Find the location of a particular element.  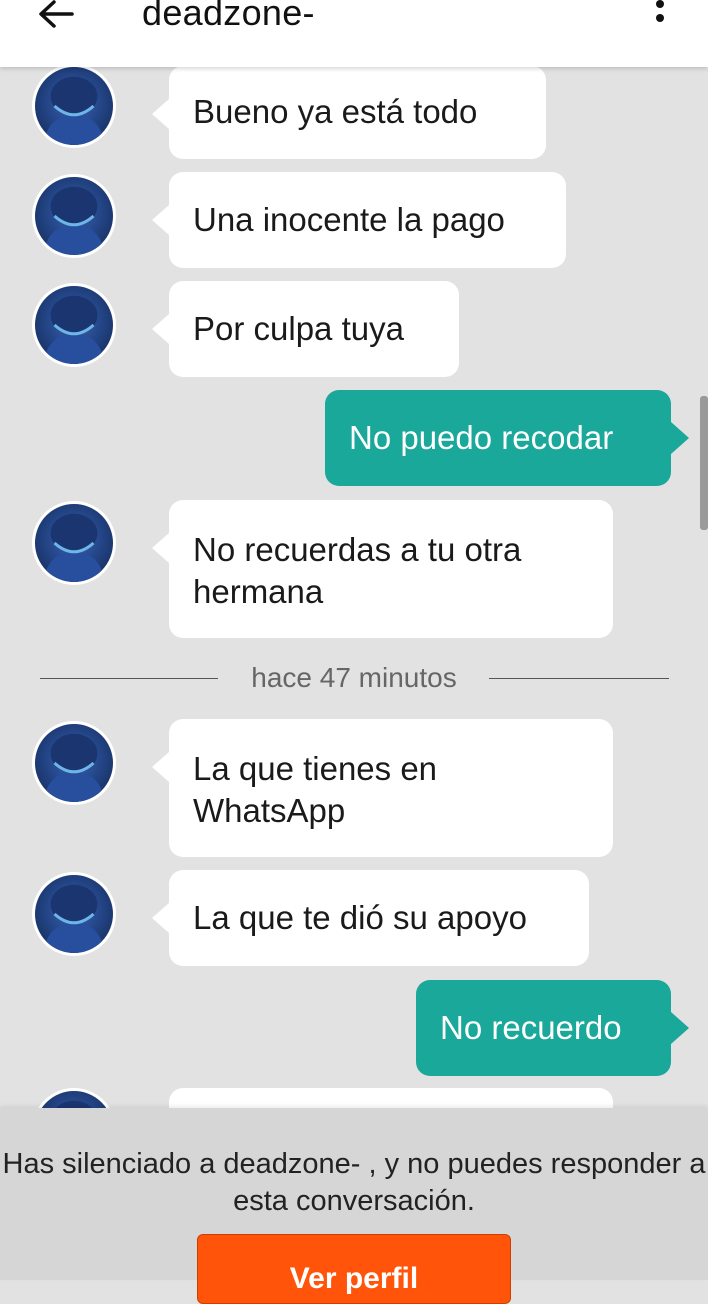

message-text: No puedo recodar is located at coordinates (481, 437).